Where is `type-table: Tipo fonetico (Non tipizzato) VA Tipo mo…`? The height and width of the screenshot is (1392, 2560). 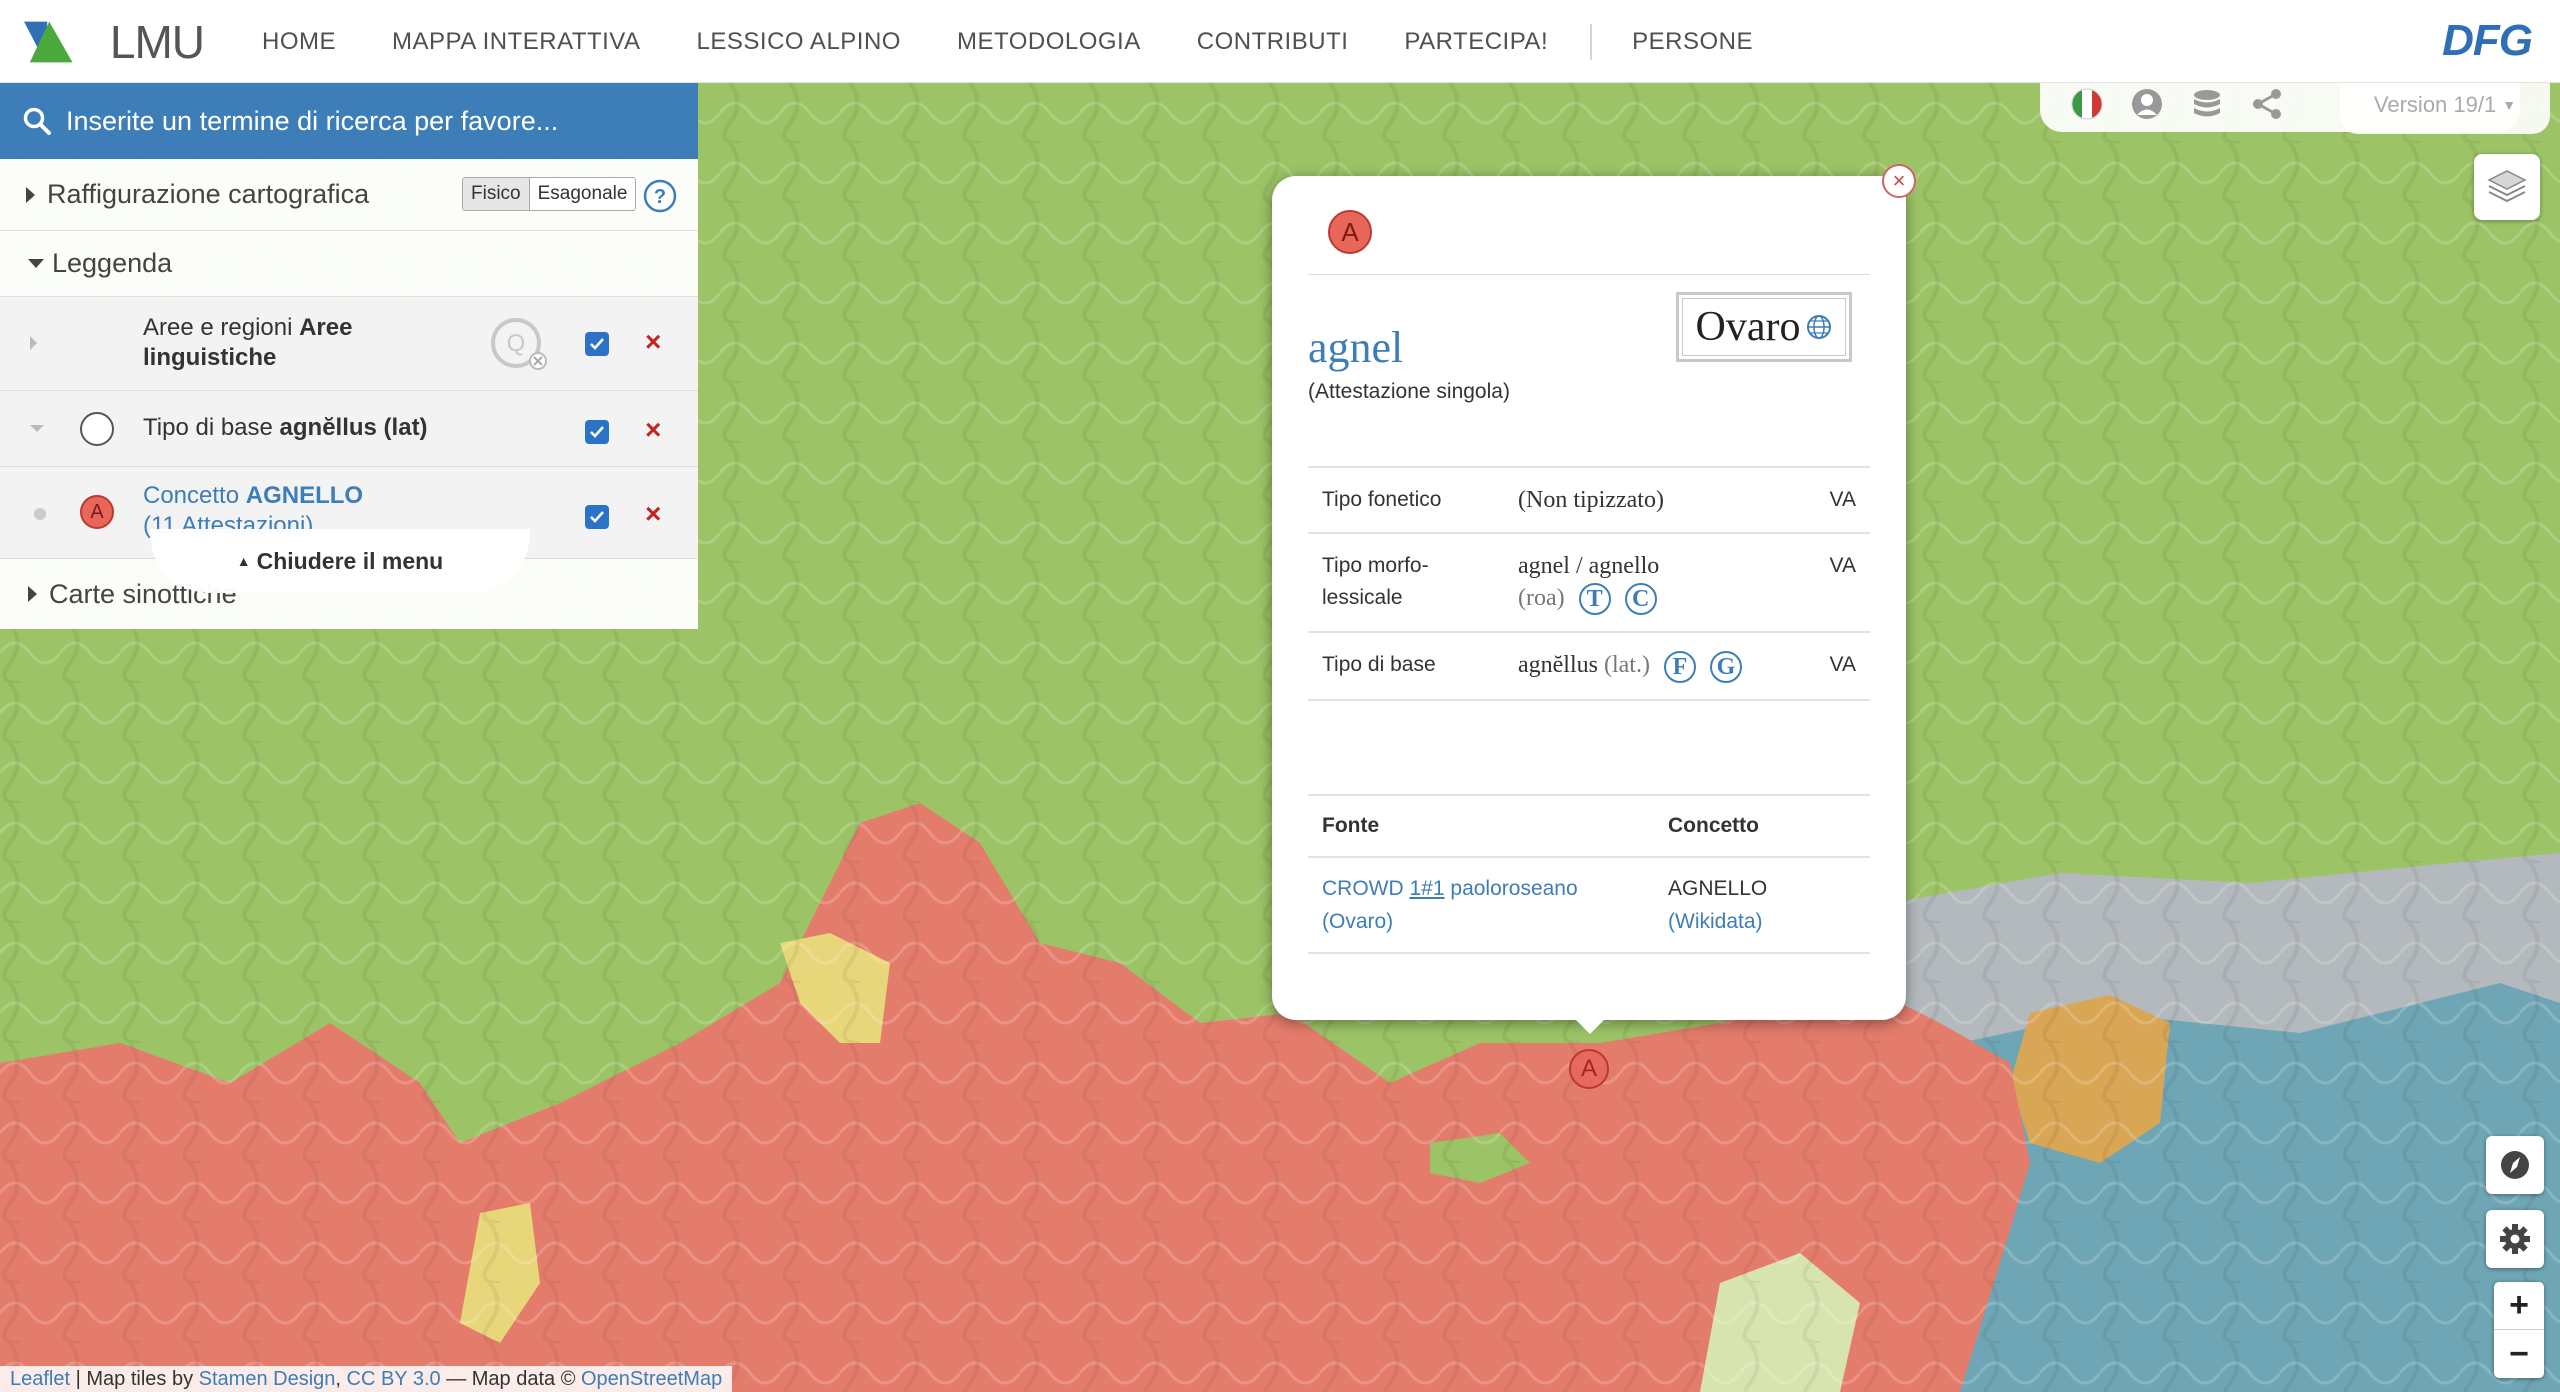 type-table: Tipo fonetico (Non tipizzato) VA Tipo mo… is located at coordinates (1589, 583).